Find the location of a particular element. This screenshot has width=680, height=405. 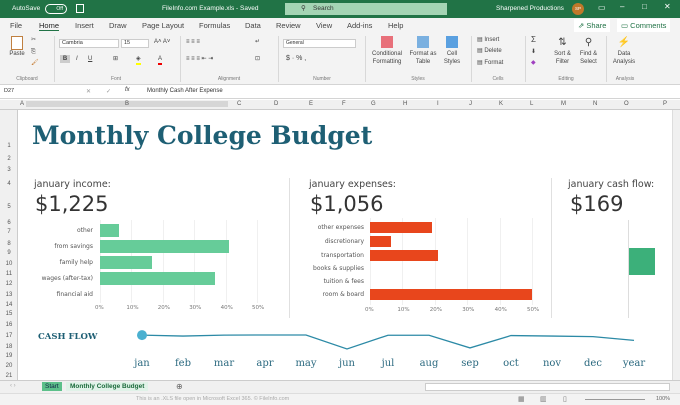

page-layout-view-icon: ▥ is located at coordinates (543, 399).